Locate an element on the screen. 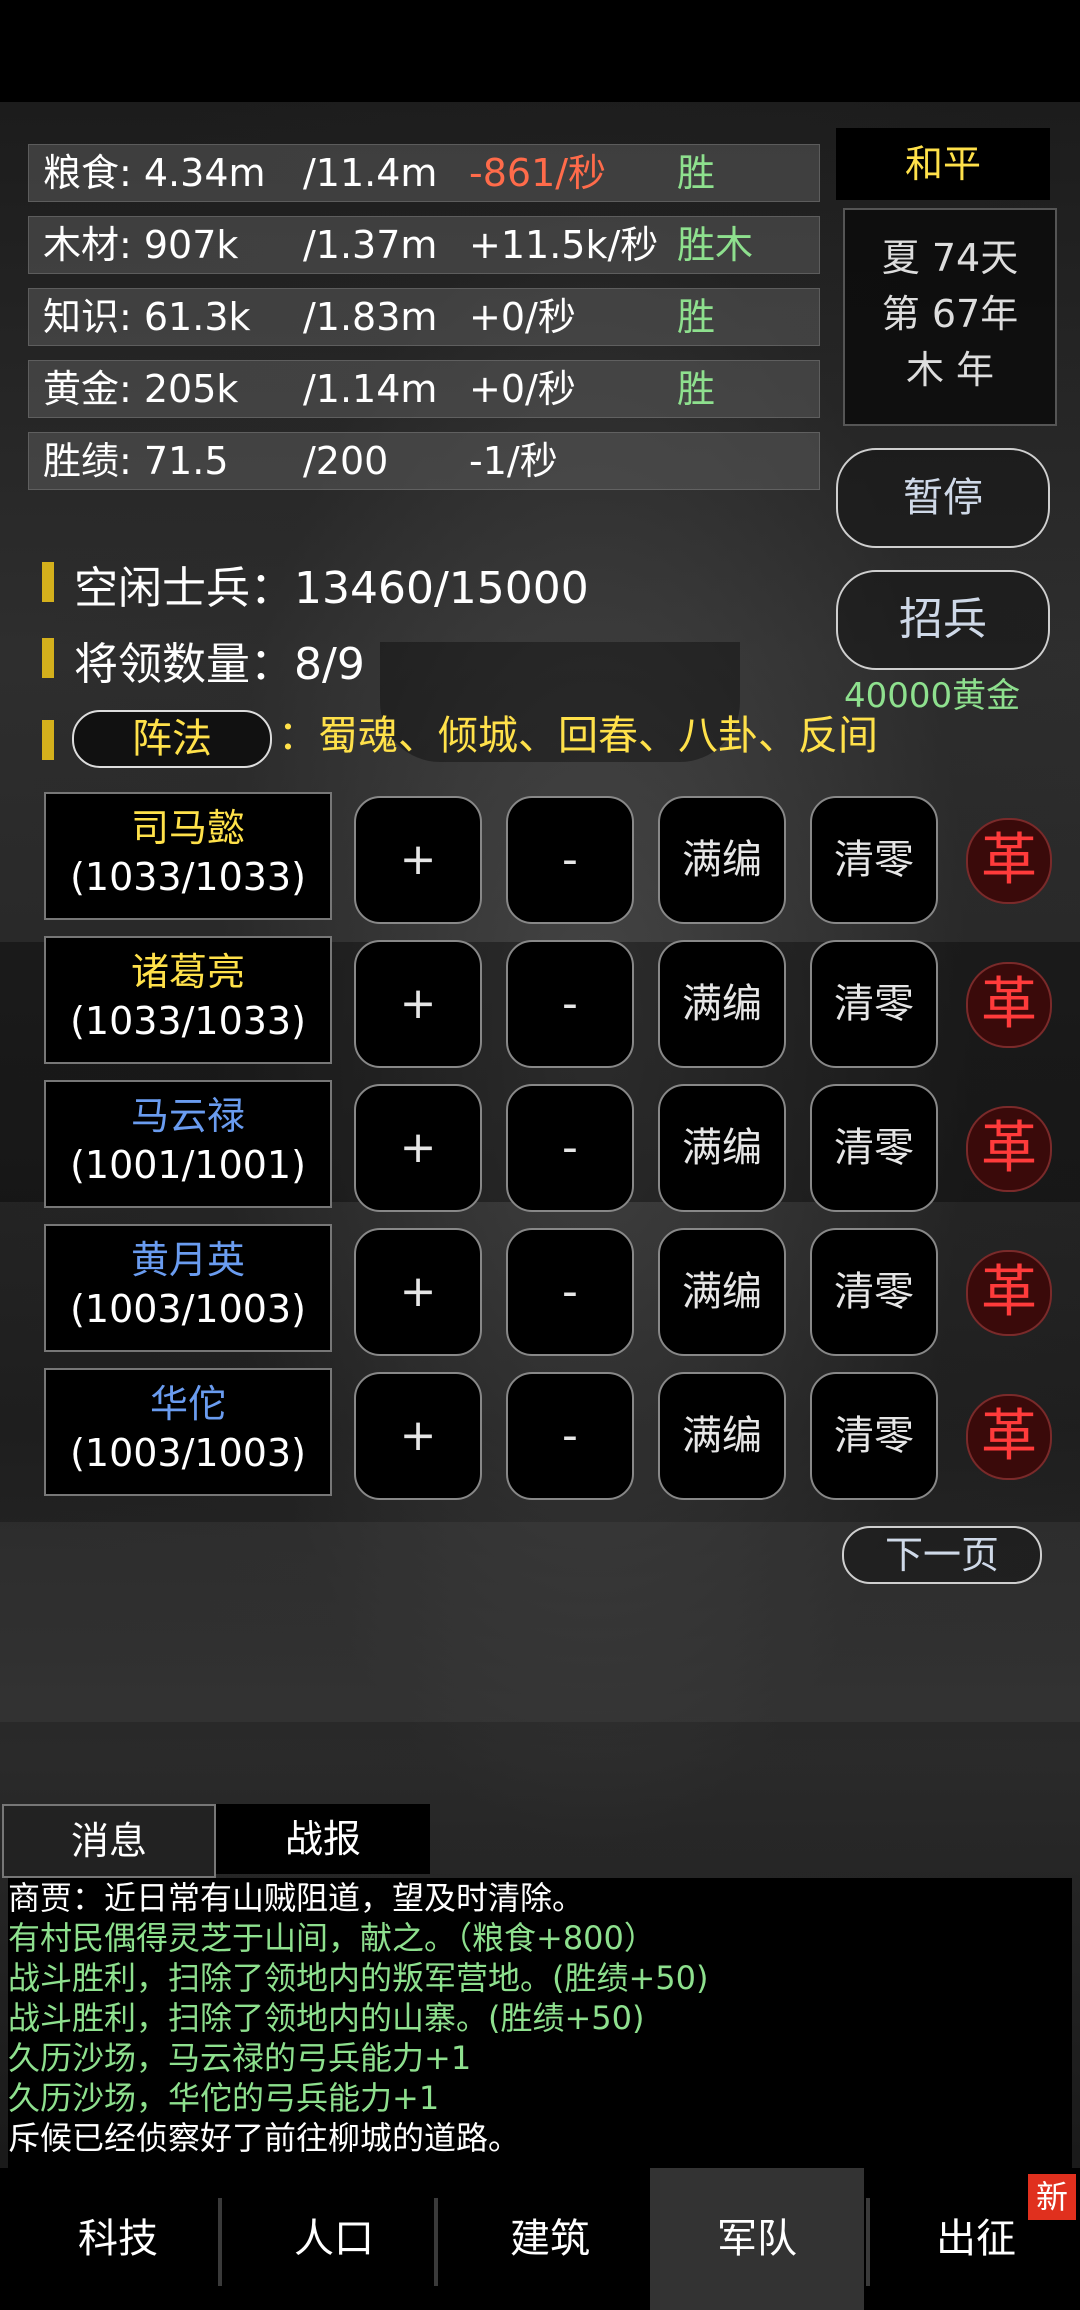  resource-row-knowledge: 知识: 61.3k/1.83m +0/秒 胜 is located at coordinates (424, 317).